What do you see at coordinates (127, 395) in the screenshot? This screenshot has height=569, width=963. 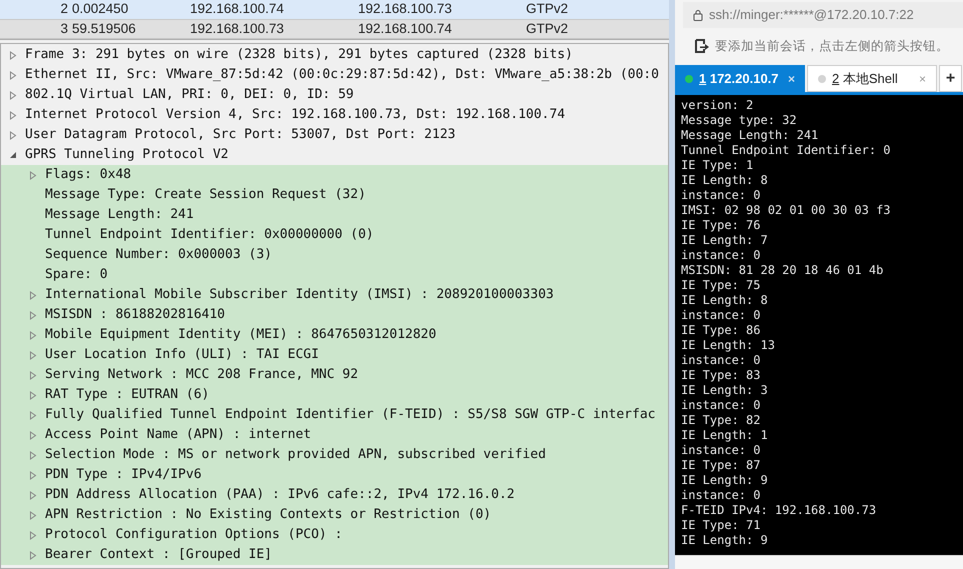 I see `detail-text: RAT Type : EUTRAN (6)` at bounding box center [127, 395].